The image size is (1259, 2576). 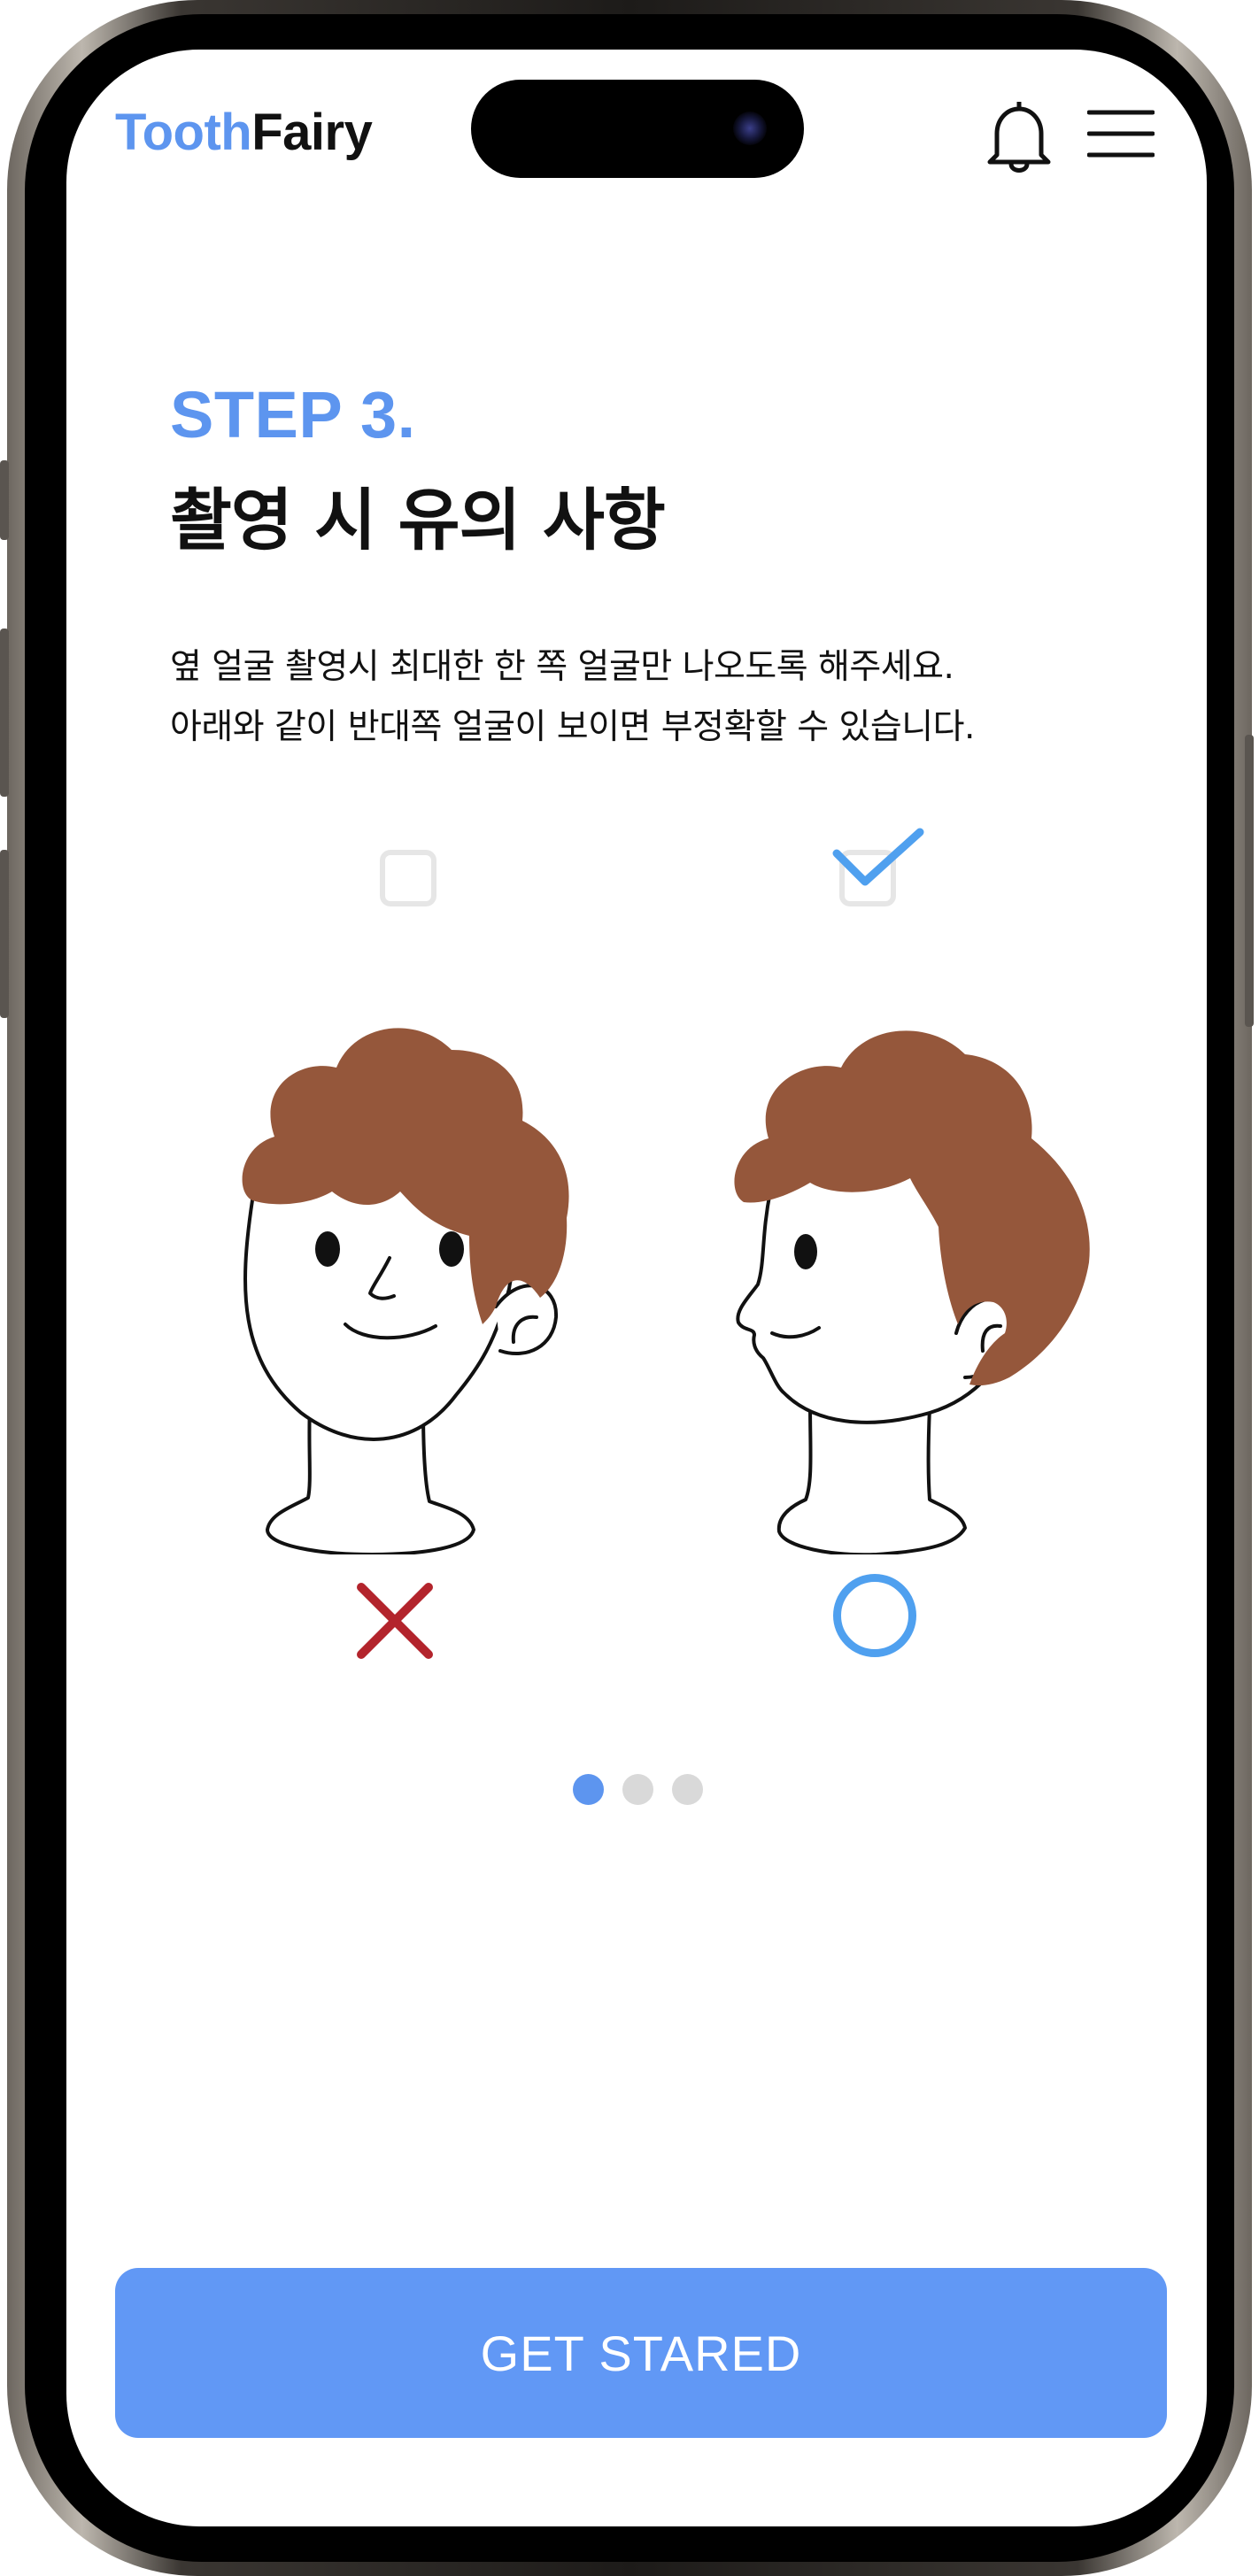 I want to click on dynamic-island, so click(x=637, y=129).